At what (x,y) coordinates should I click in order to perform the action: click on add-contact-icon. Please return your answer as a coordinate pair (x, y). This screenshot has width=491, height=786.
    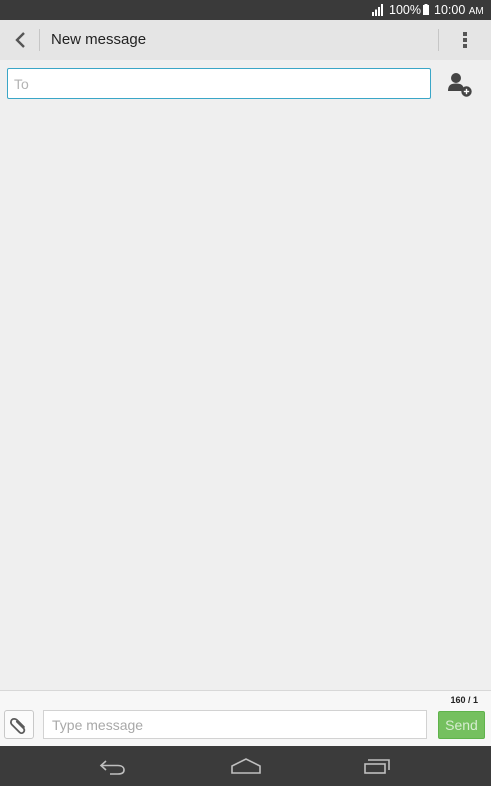
    Looking at the image, I should click on (460, 85).